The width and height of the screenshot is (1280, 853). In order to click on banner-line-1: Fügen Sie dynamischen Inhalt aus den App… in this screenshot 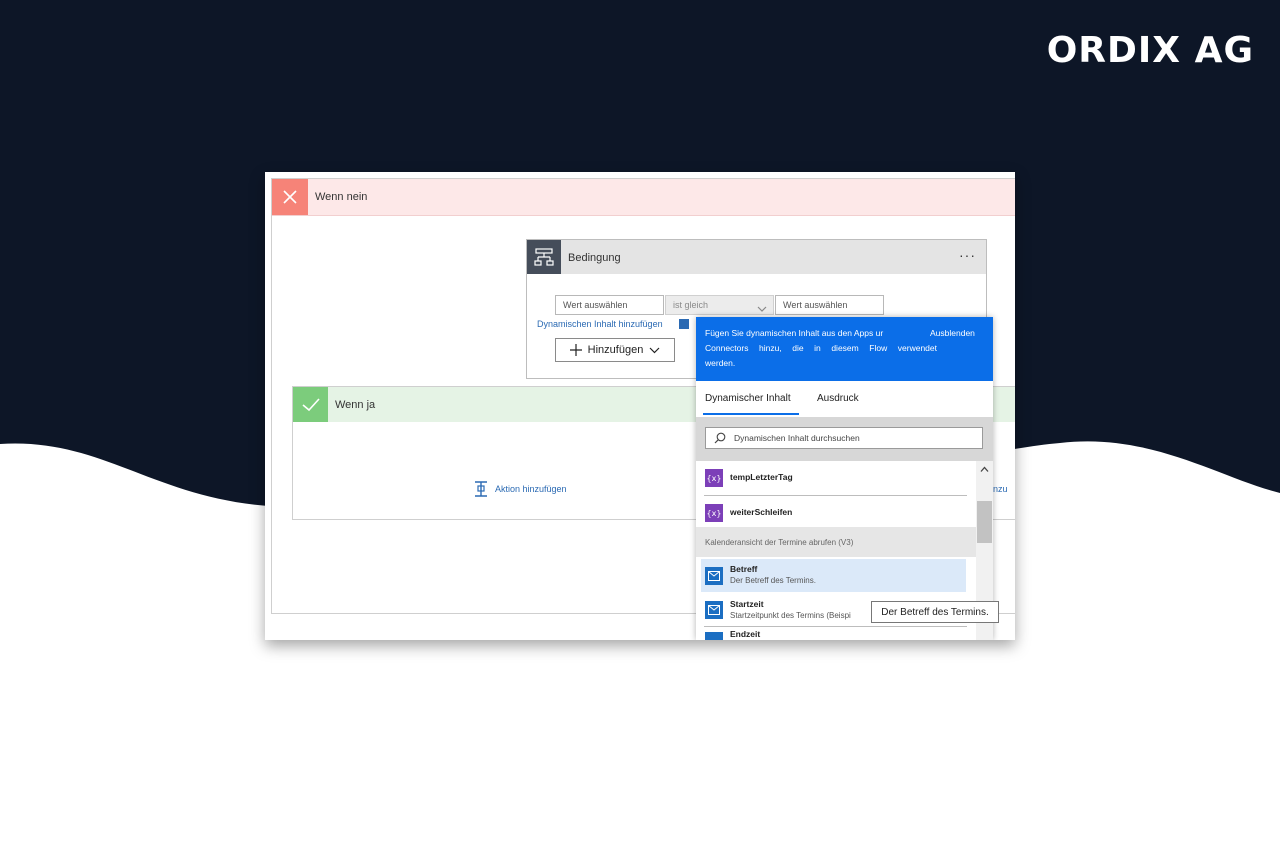, I will do `click(794, 333)`.